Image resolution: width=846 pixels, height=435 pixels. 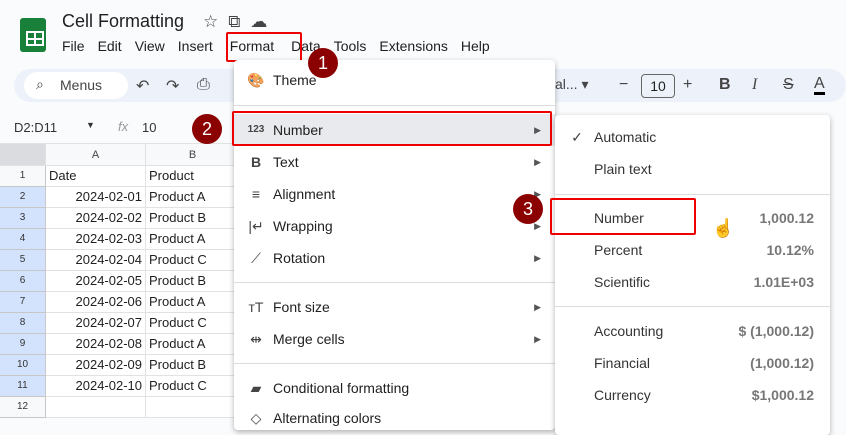 What do you see at coordinates (193, 154) in the screenshot?
I see `column-header-b: B` at bounding box center [193, 154].